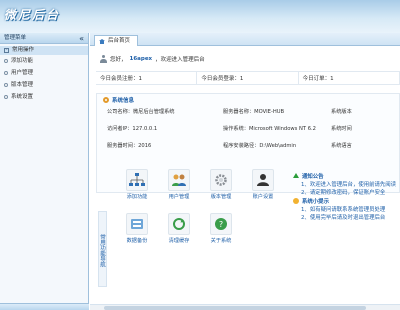 The height and width of the screenshot is (310, 400). Describe the element at coordinates (346, 175) in the screenshot. I see `notice-title: 通知公告` at that location.